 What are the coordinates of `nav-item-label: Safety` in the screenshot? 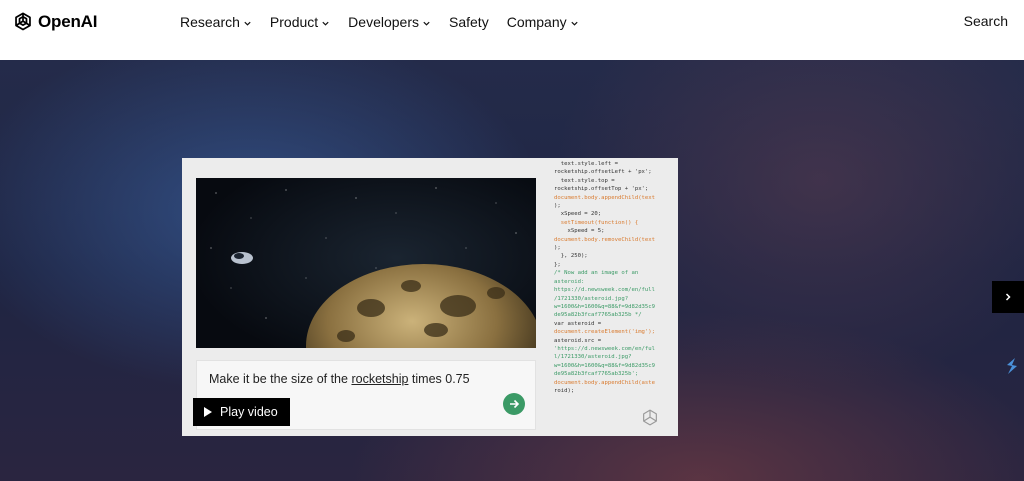 It's located at (469, 22).